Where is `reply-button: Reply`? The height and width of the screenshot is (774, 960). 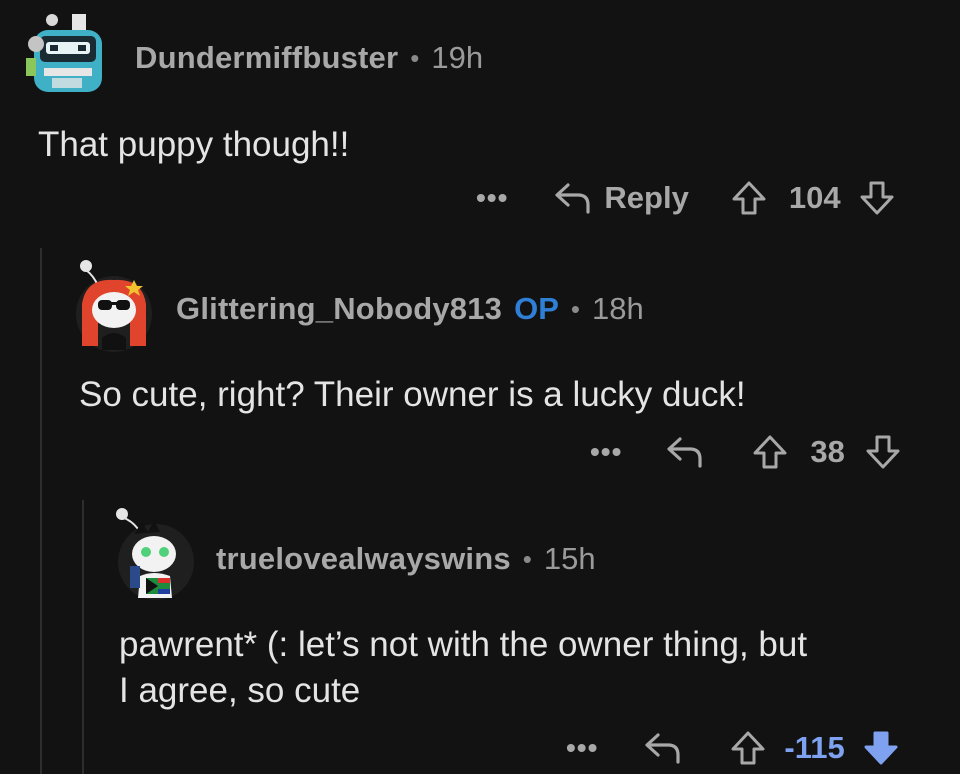
reply-button: Reply is located at coordinates (621, 198).